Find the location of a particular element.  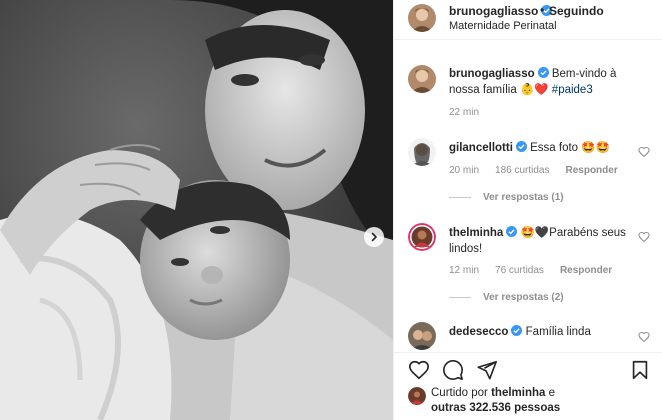

comment-1: gilancellotti Essa foto 🤩🤩 is located at coordinates (549, 148).